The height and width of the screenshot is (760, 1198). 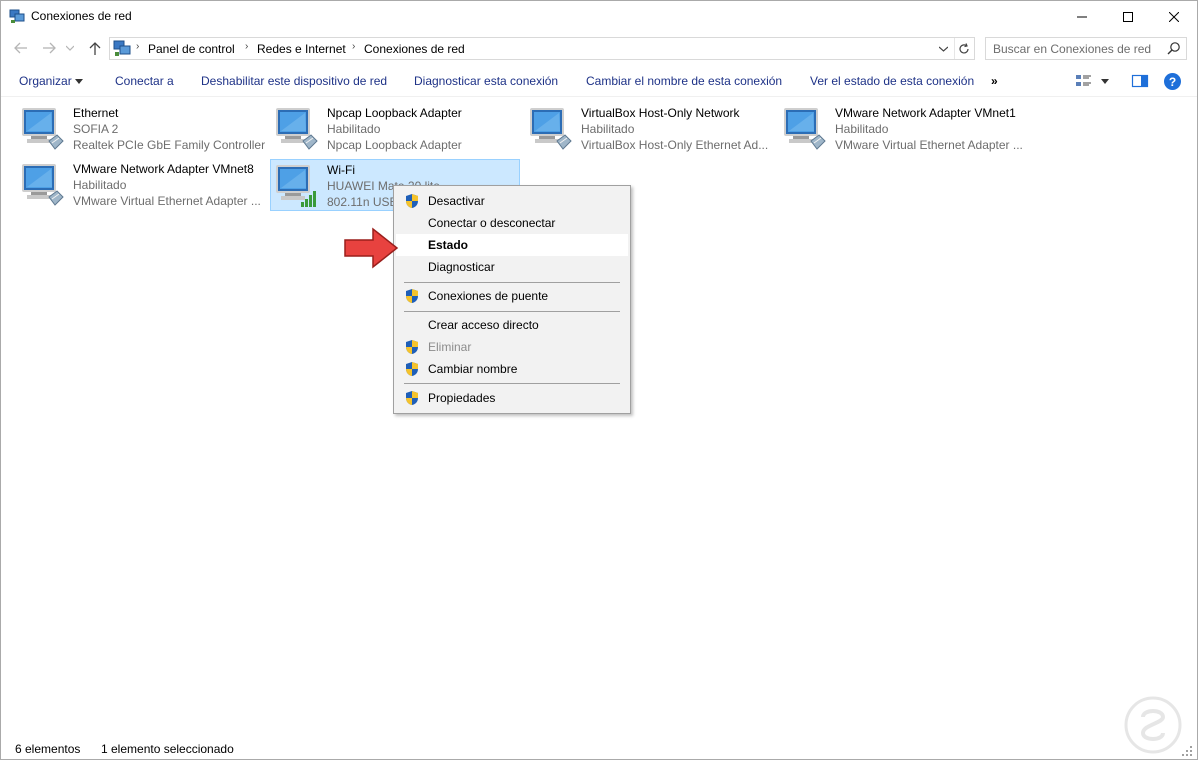 I want to click on maximize-icon, so click(x=1128, y=16).